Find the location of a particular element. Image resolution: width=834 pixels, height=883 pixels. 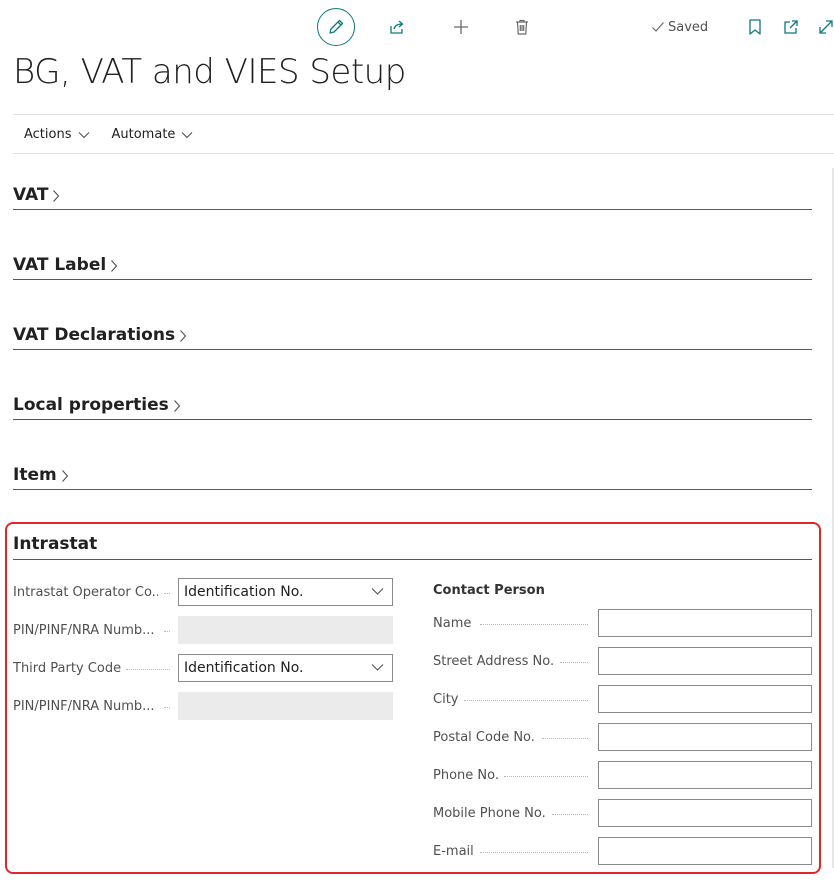

section-local-properties: Local properties is located at coordinates (412, 406).